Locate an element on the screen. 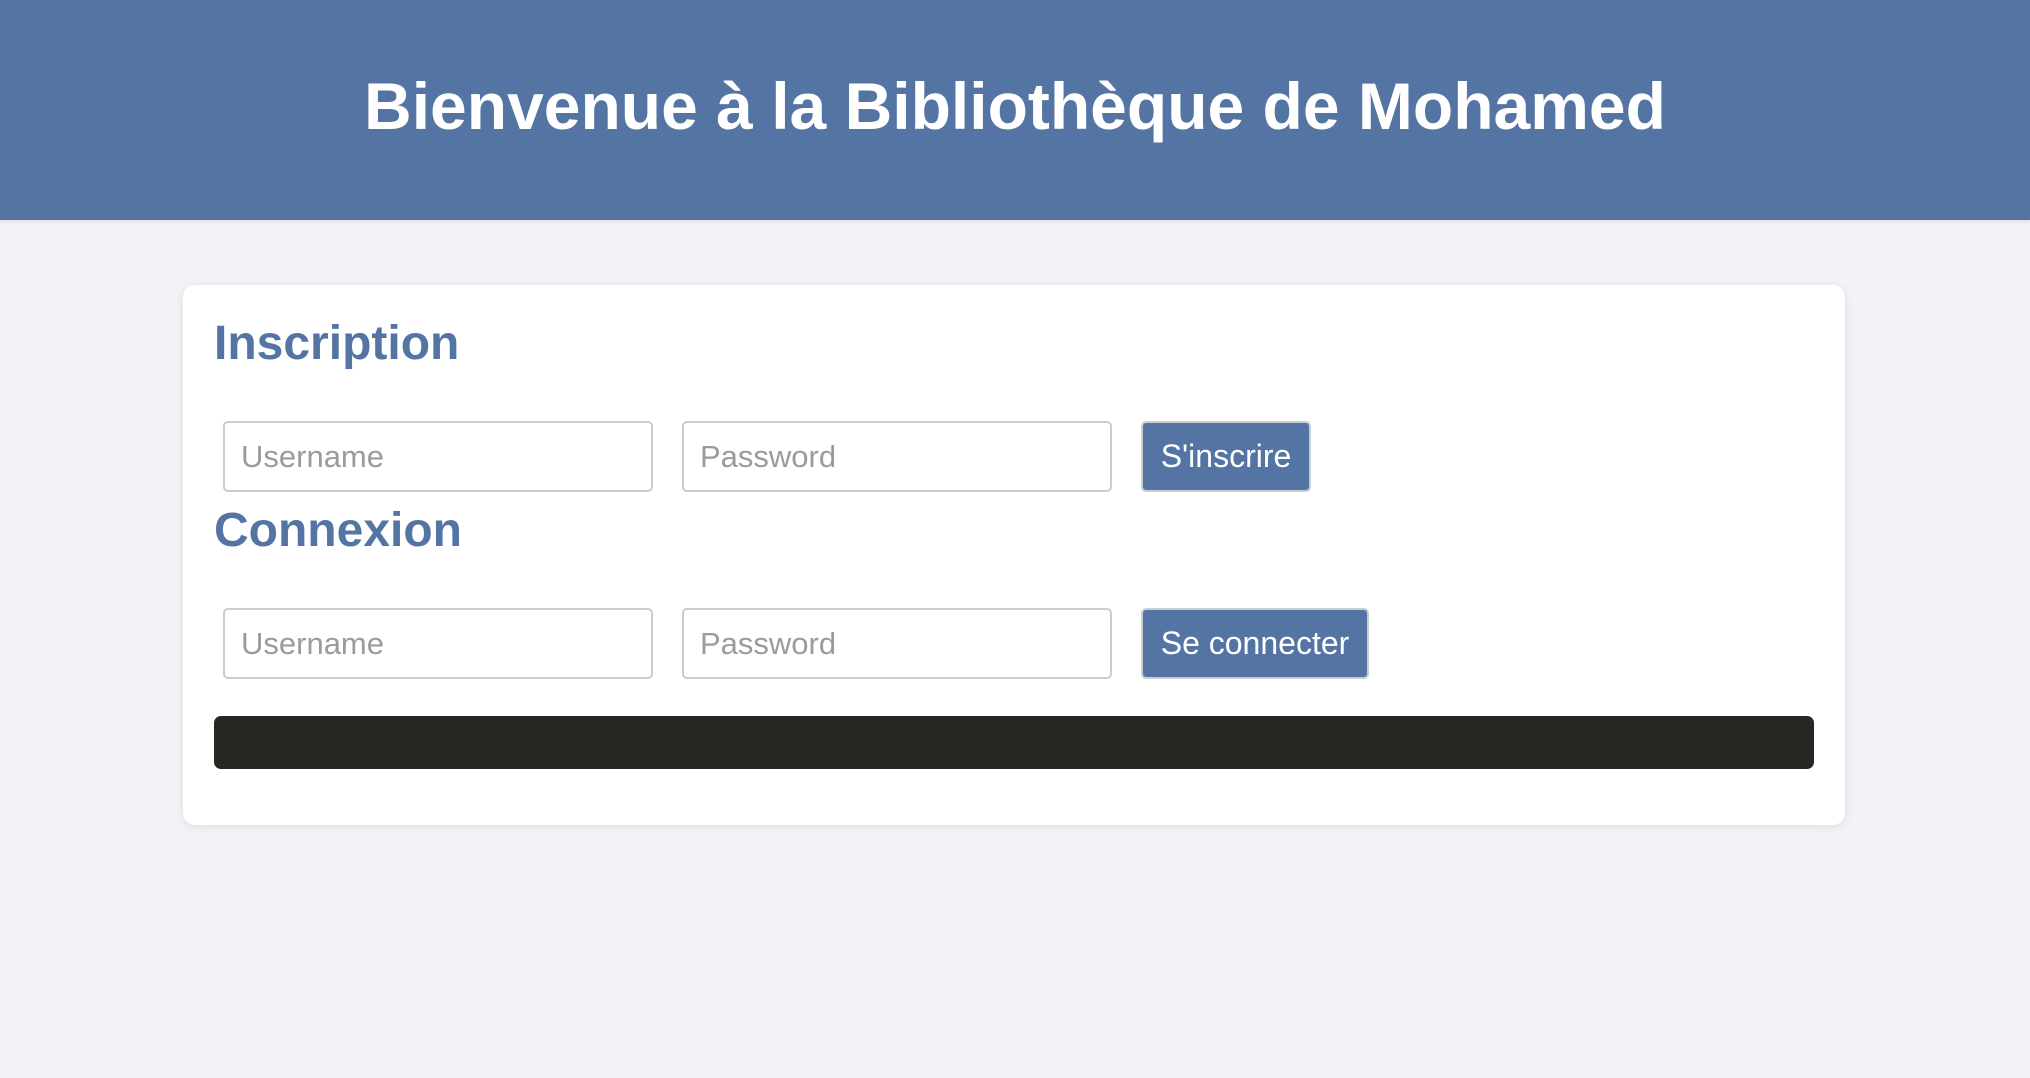 Image resolution: width=2030 pixels, height=1078 pixels. login-password-input is located at coordinates (897, 643).